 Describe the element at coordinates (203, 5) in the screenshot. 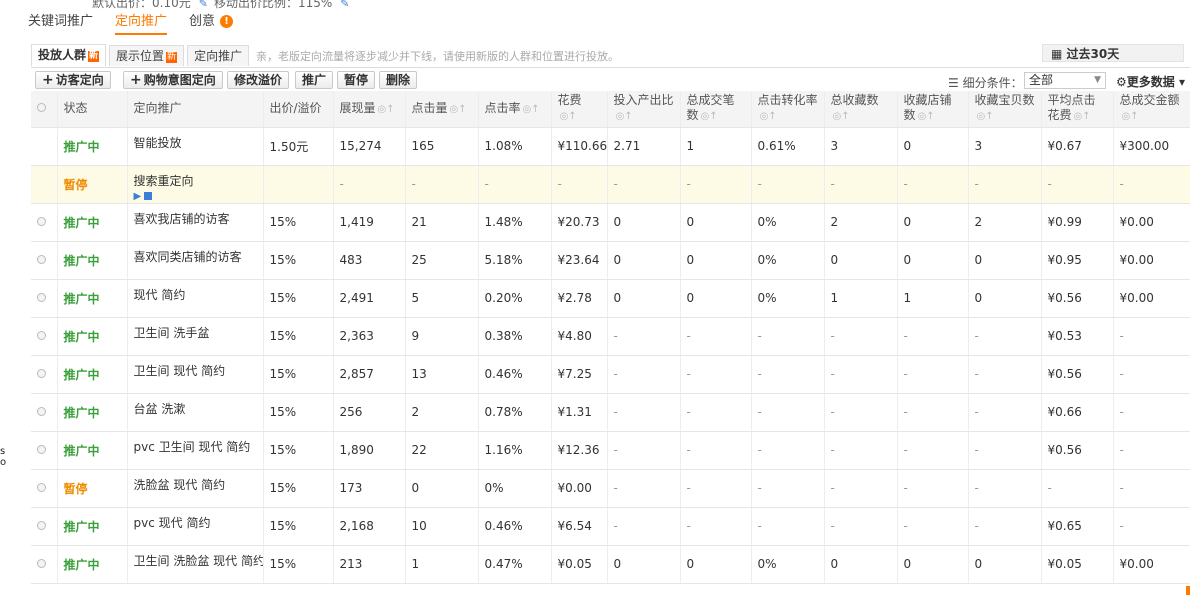

I see `edit-bid-icon: ✎` at that location.